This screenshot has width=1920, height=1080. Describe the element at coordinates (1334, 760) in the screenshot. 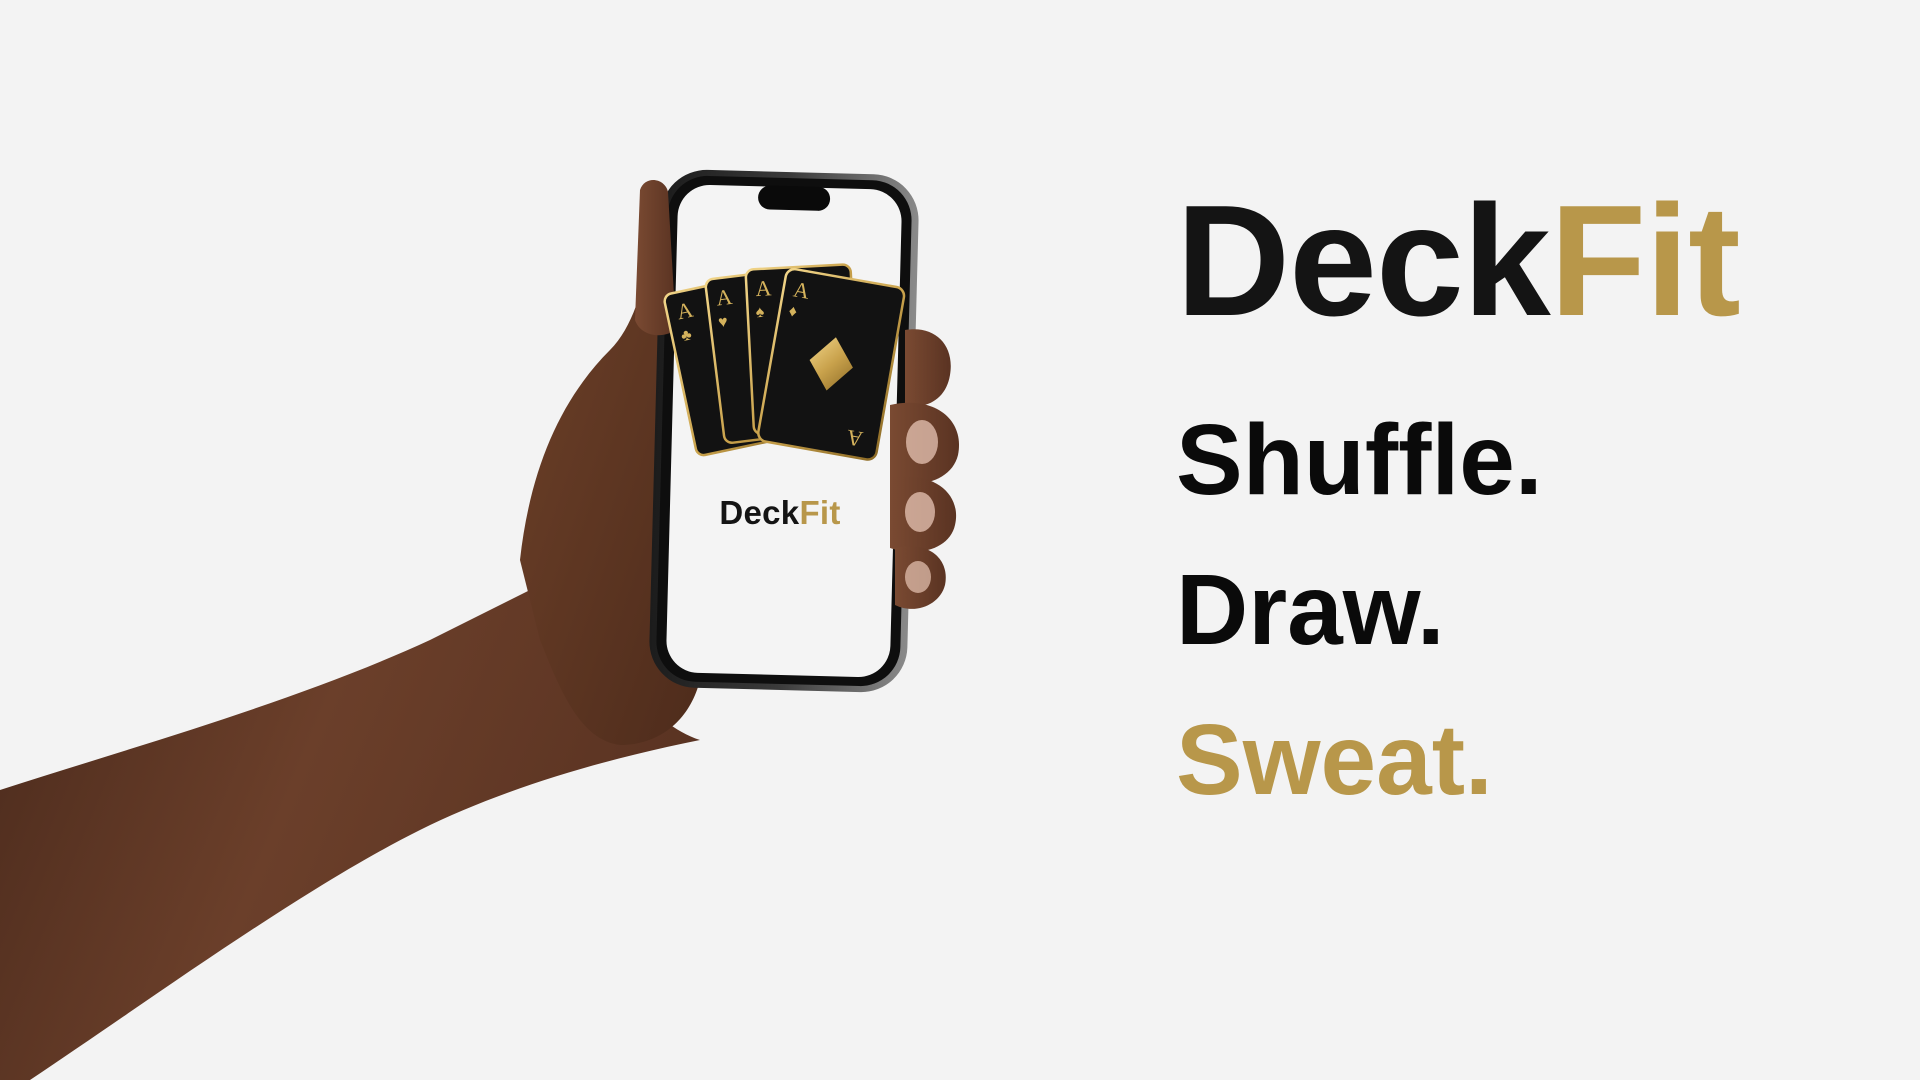

I see `tagline-sweat: Sweat.` at that location.